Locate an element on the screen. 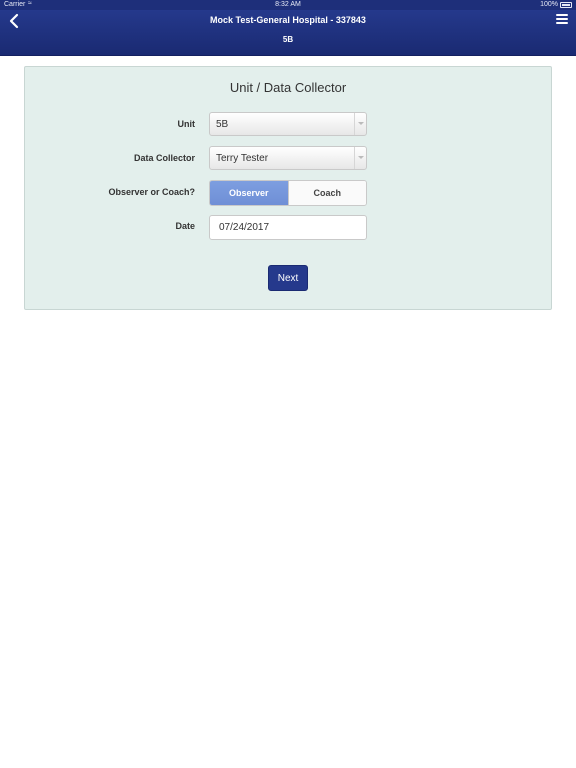  menu-button is located at coordinates (562, 19).